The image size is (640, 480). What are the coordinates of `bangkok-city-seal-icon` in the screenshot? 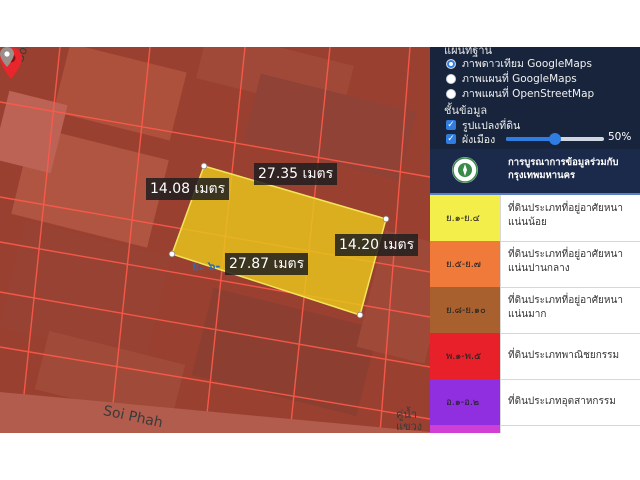 It's located at (465, 170).